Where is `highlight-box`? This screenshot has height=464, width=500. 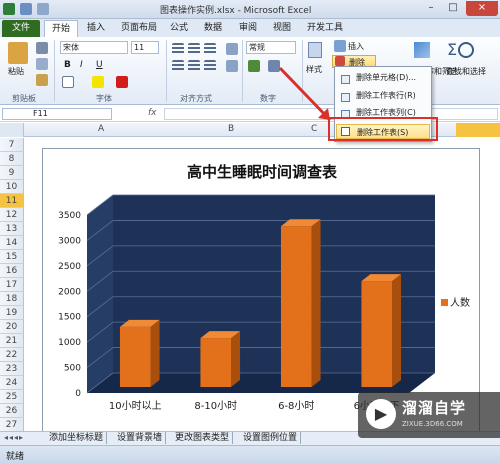 highlight-box is located at coordinates (383, 129).